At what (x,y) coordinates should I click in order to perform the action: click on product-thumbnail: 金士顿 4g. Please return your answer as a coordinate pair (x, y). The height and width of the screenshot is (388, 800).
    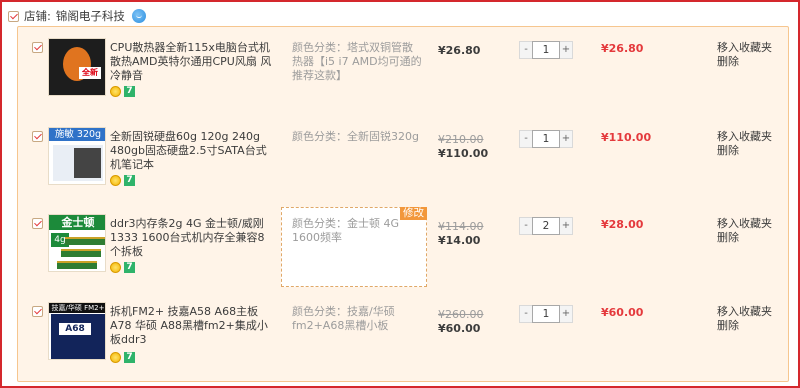
    Looking at the image, I should click on (77, 243).